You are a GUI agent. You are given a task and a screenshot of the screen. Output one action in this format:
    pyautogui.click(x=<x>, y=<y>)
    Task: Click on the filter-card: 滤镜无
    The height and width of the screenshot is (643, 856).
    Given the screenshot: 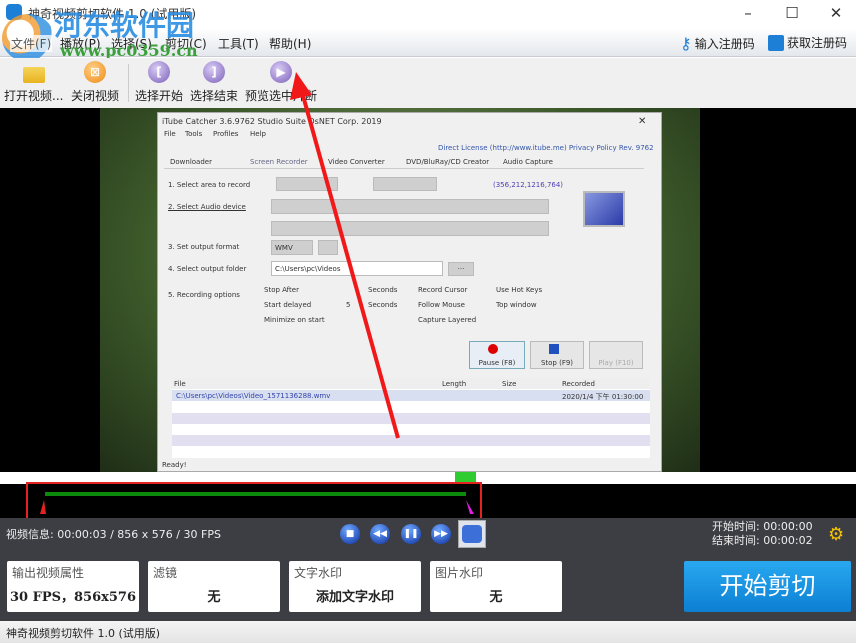 What is the action you would take?
    pyautogui.click(x=214, y=586)
    